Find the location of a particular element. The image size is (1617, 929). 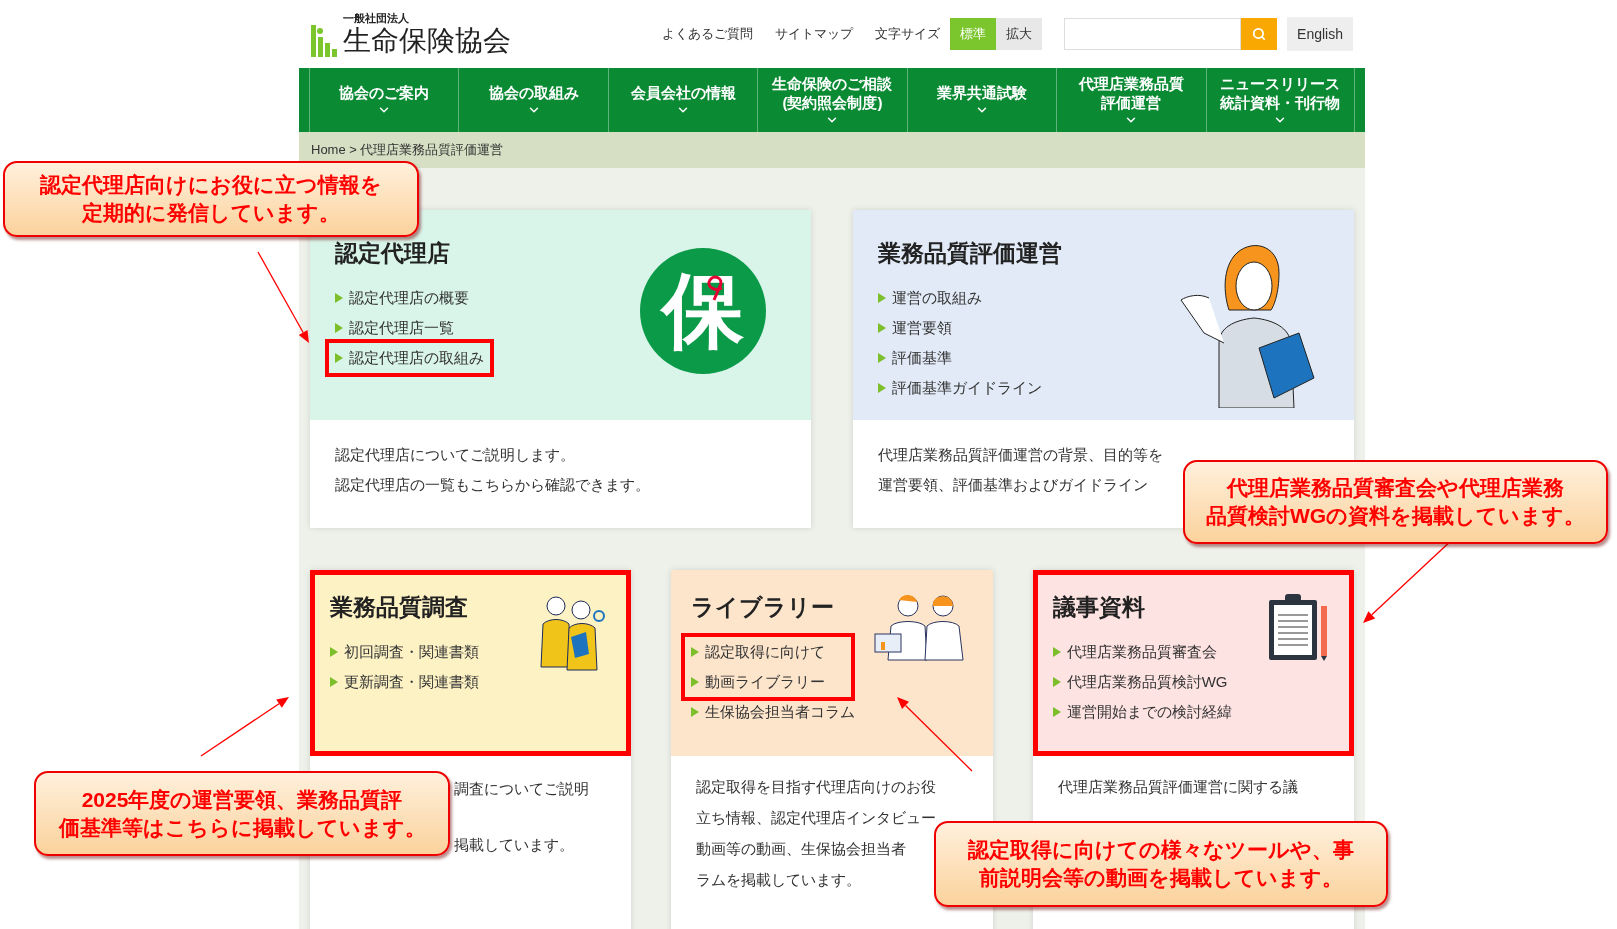

language-button: English is located at coordinates (1320, 34).